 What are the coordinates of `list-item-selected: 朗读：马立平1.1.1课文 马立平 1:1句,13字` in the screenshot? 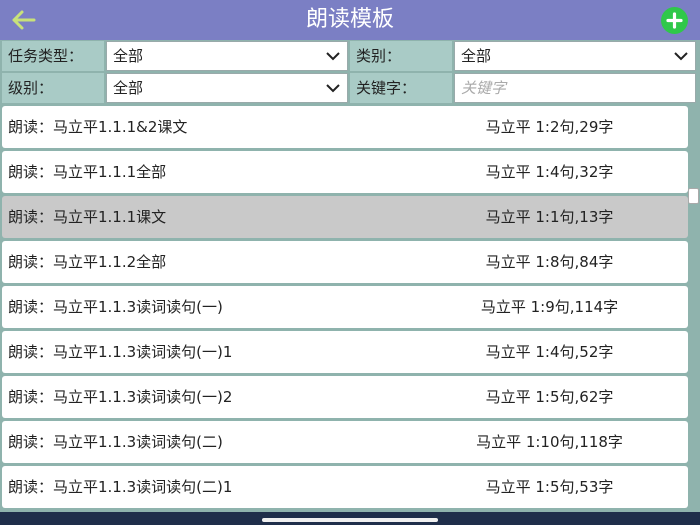 It's located at (345, 217).